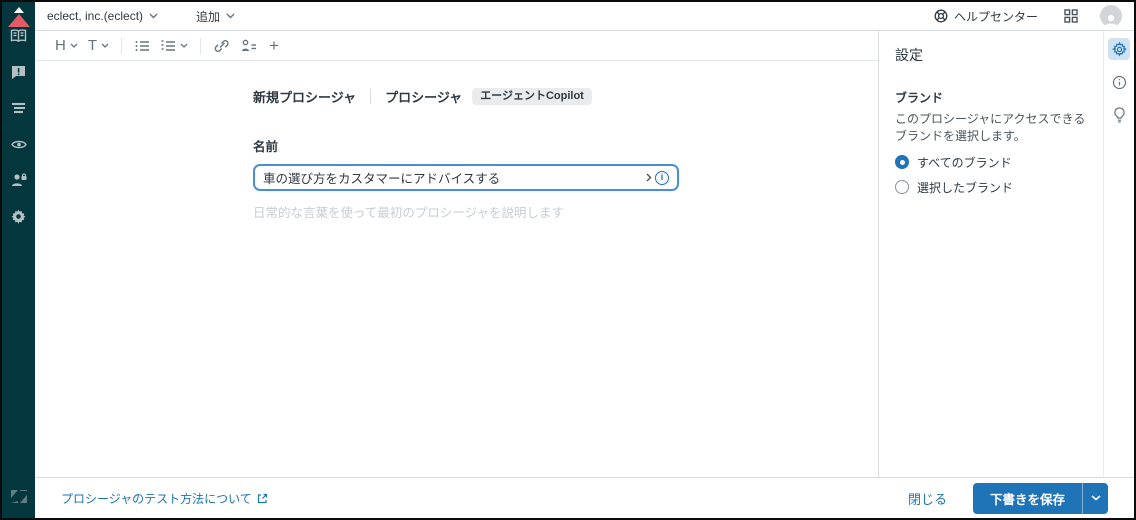 The width and height of the screenshot is (1136, 520). What do you see at coordinates (305, 97) in the screenshot?
I see `page-title: 新規プロシージャ` at bounding box center [305, 97].